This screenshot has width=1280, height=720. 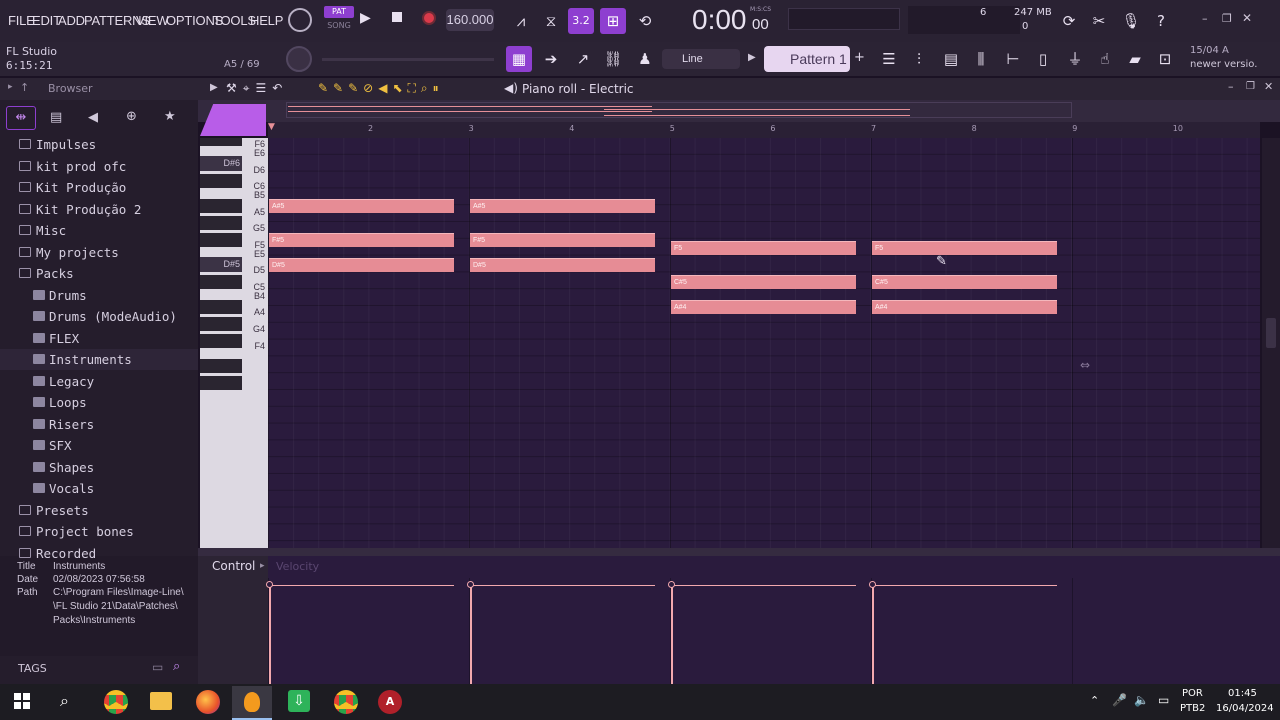 What do you see at coordinates (1094, 700) in the screenshot?
I see `tray-chevron-icon: ⌃` at bounding box center [1094, 700].